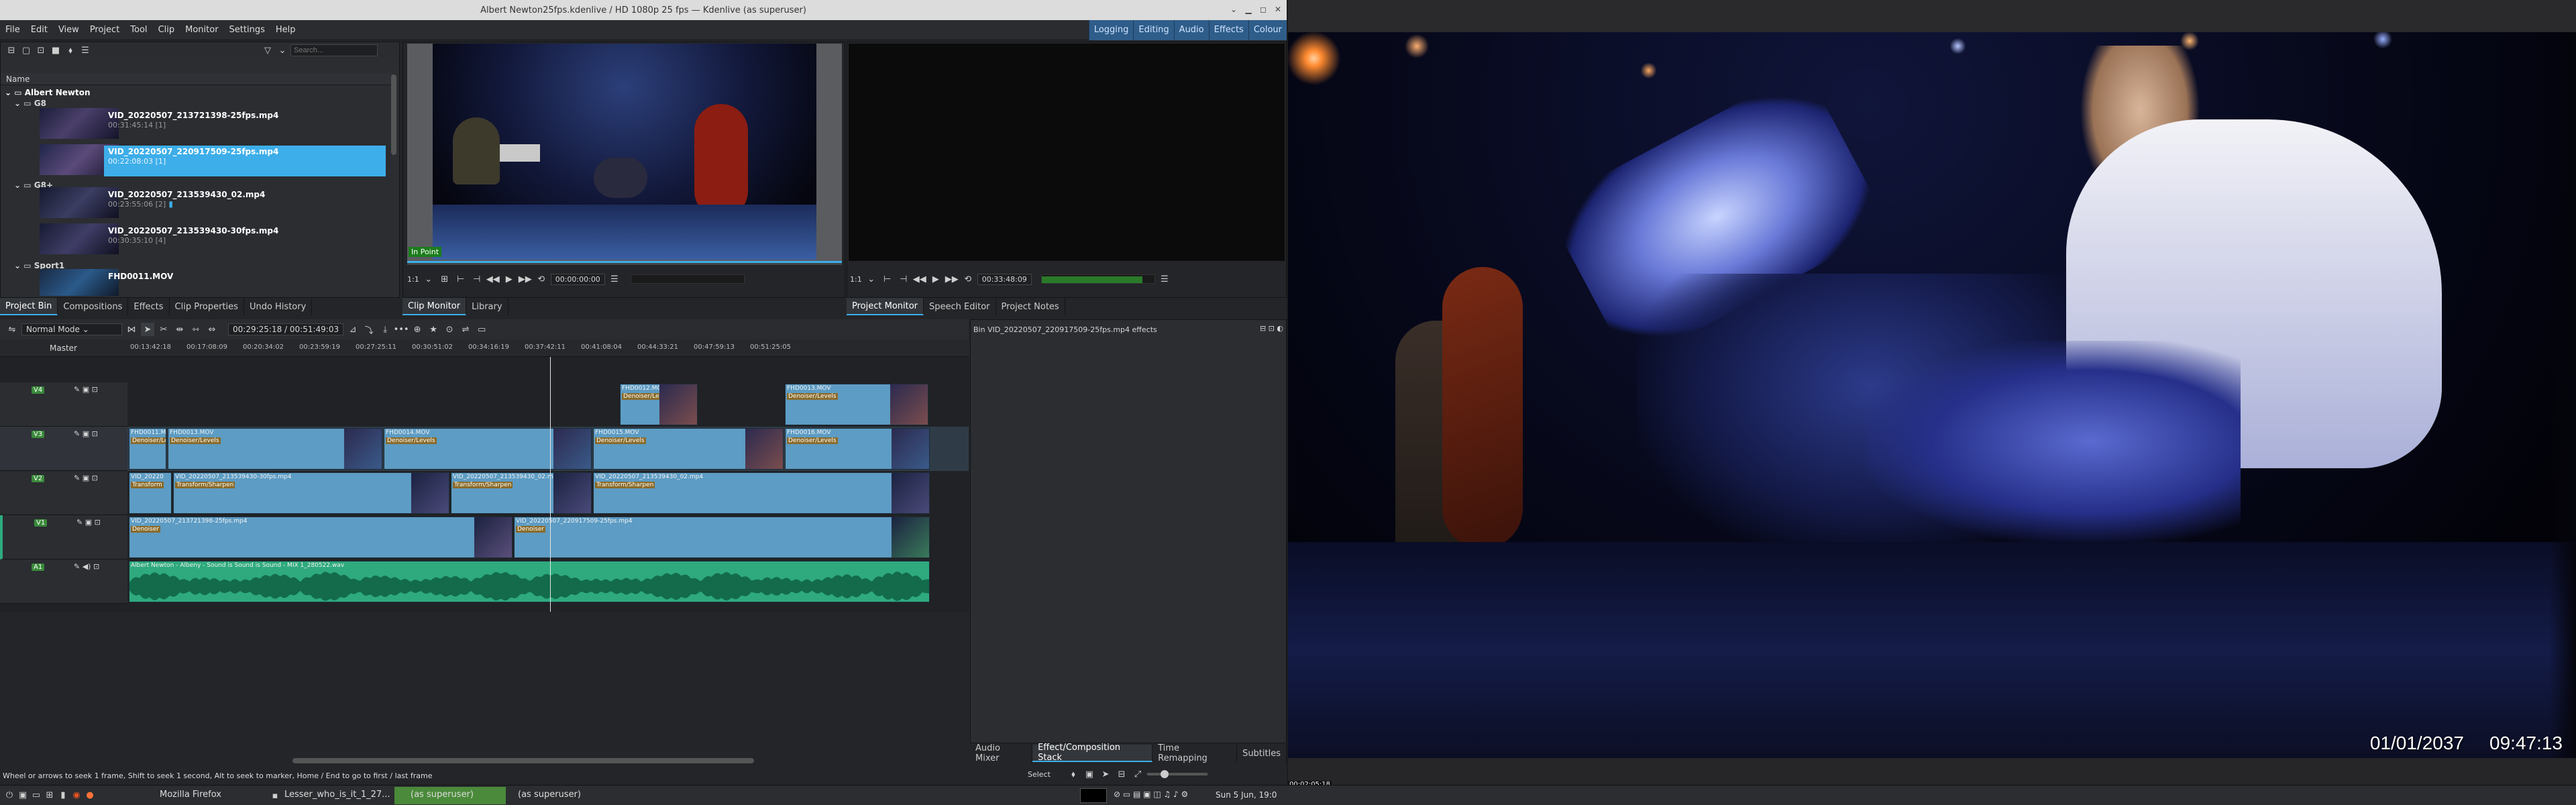  Describe the element at coordinates (29, 306) in the screenshot. I see `tab-project-bin: Project Bin` at that location.